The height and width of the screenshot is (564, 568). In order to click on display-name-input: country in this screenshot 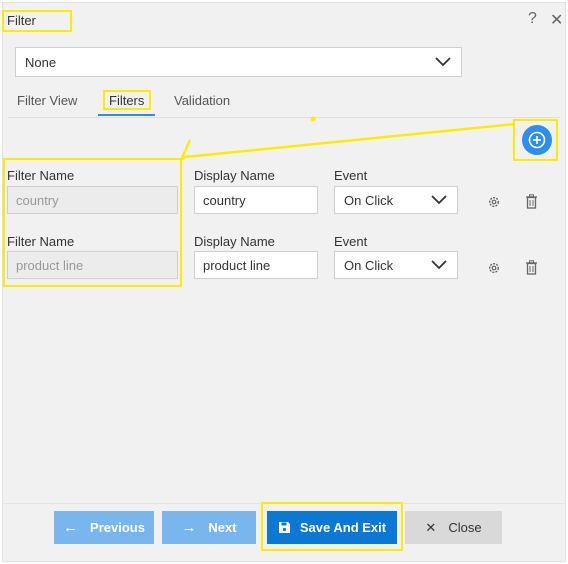, I will do `click(256, 200)`.